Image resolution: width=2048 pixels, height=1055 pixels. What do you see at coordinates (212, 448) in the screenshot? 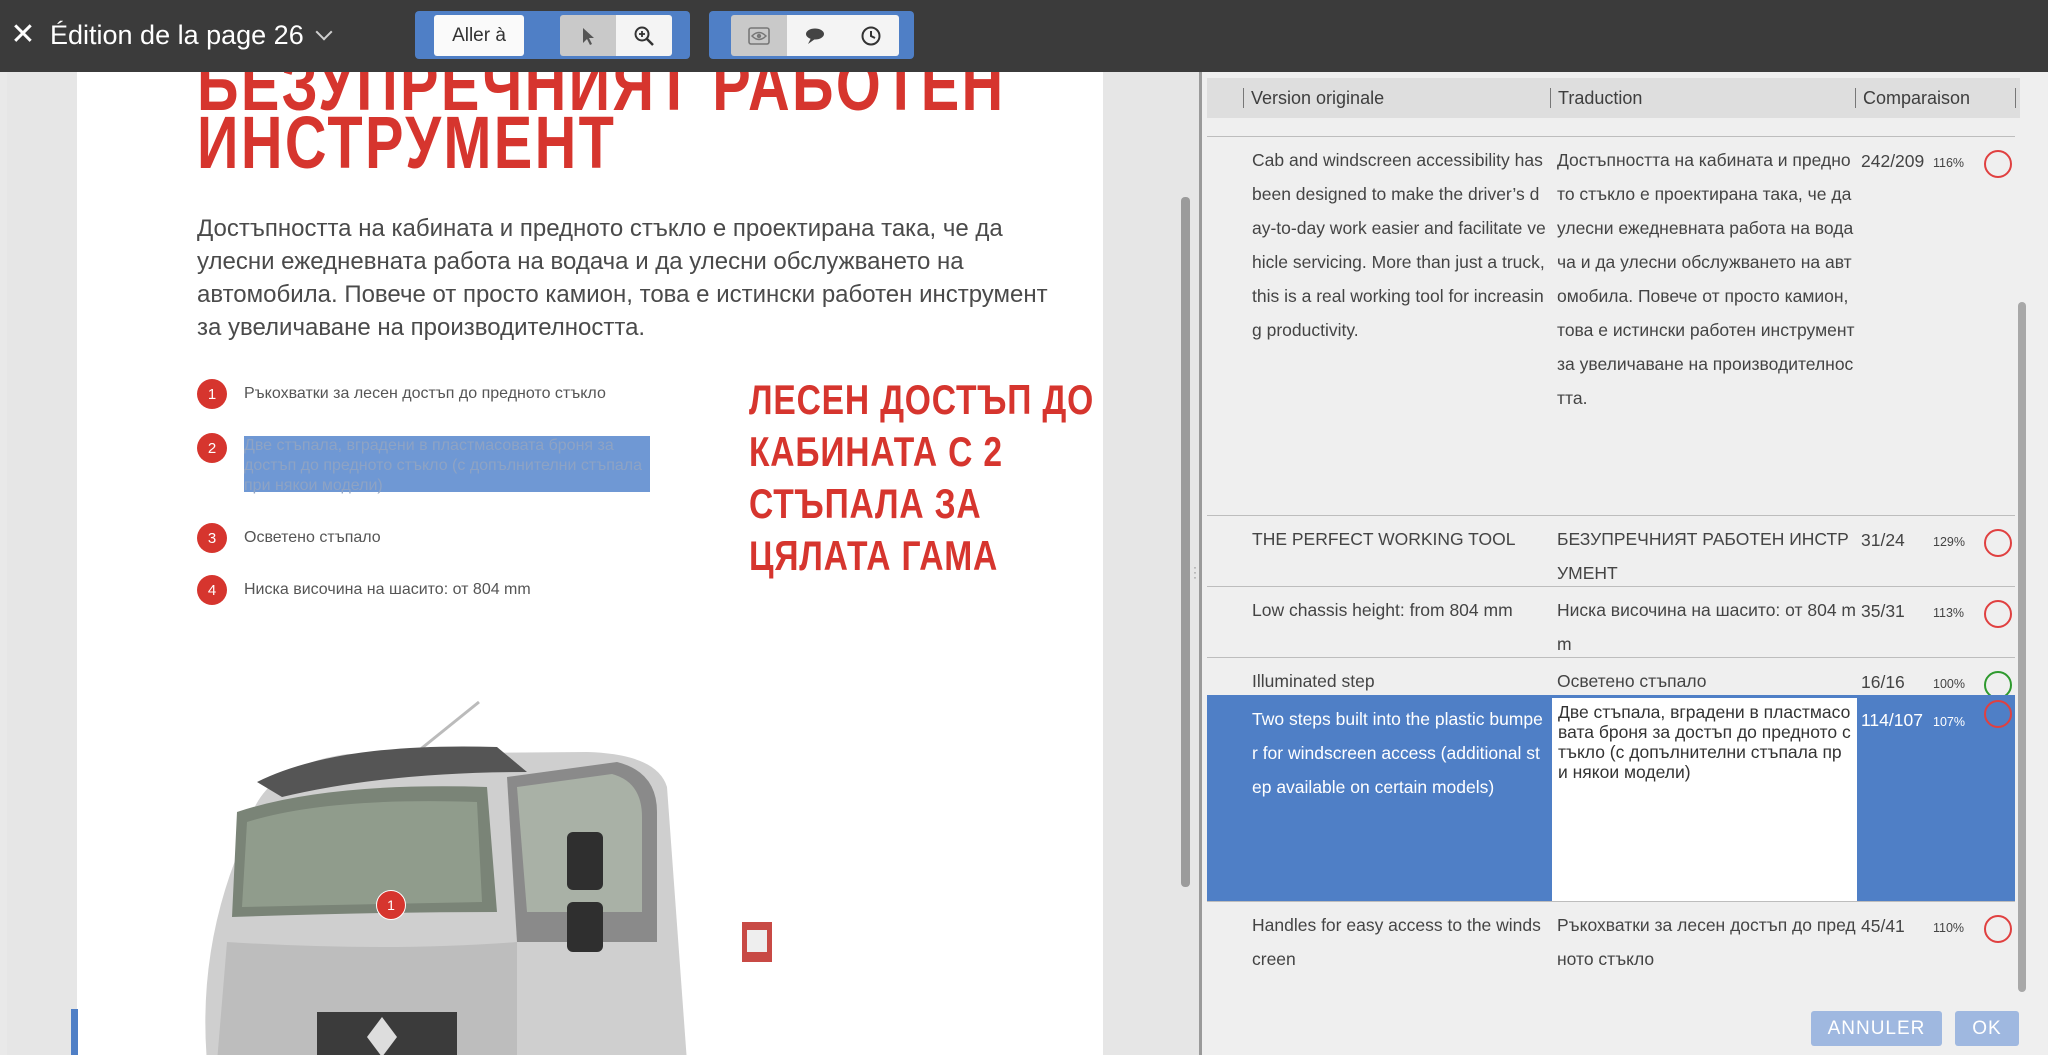
I see `feature-number-badge: 2` at bounding box center [212, 448].